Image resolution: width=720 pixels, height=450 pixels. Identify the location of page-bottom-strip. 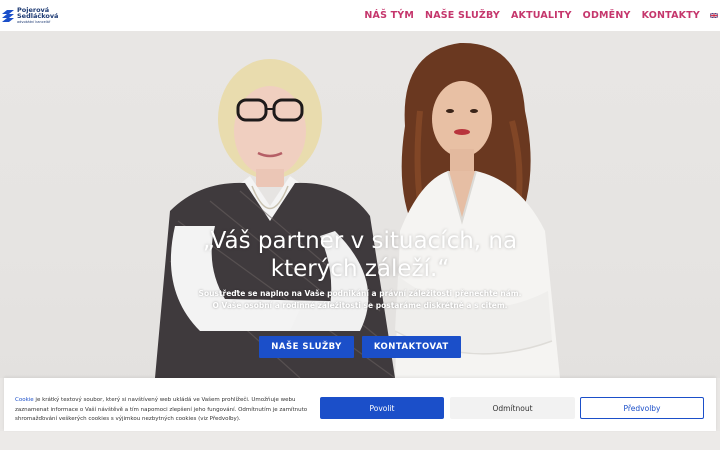
(360, 440).